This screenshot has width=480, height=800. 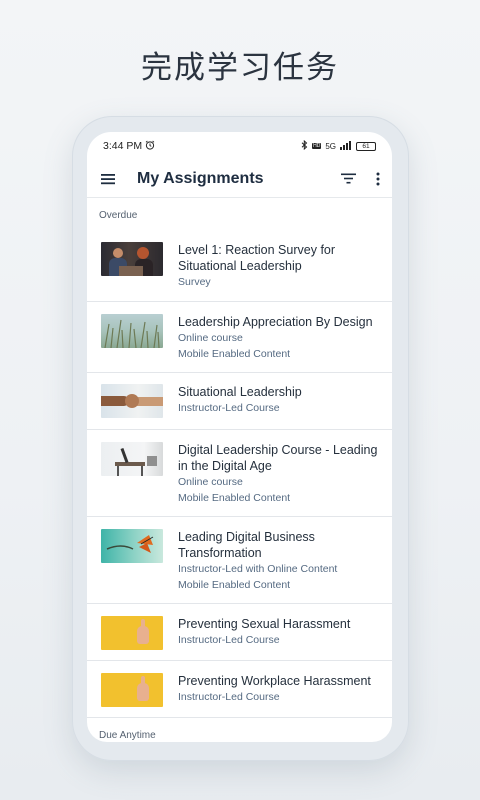 I want to click on battery-icon: 61, so click(x=366, y=146).